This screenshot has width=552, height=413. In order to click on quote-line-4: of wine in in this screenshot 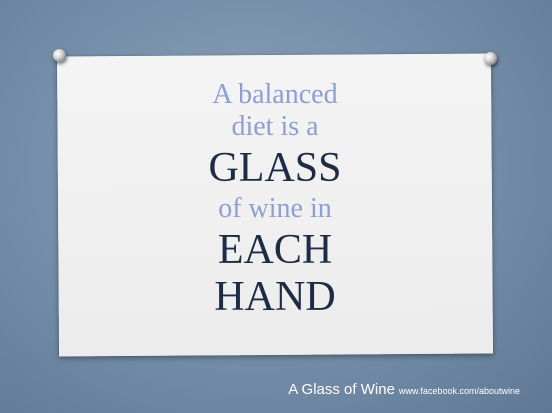, I will do `click(275, 208)`.